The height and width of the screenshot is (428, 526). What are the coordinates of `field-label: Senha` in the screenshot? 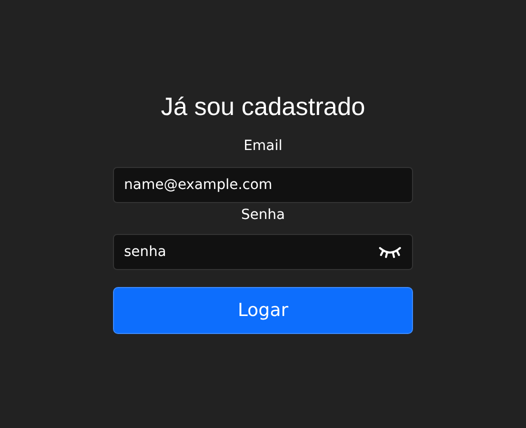 It's located at (263, 215).